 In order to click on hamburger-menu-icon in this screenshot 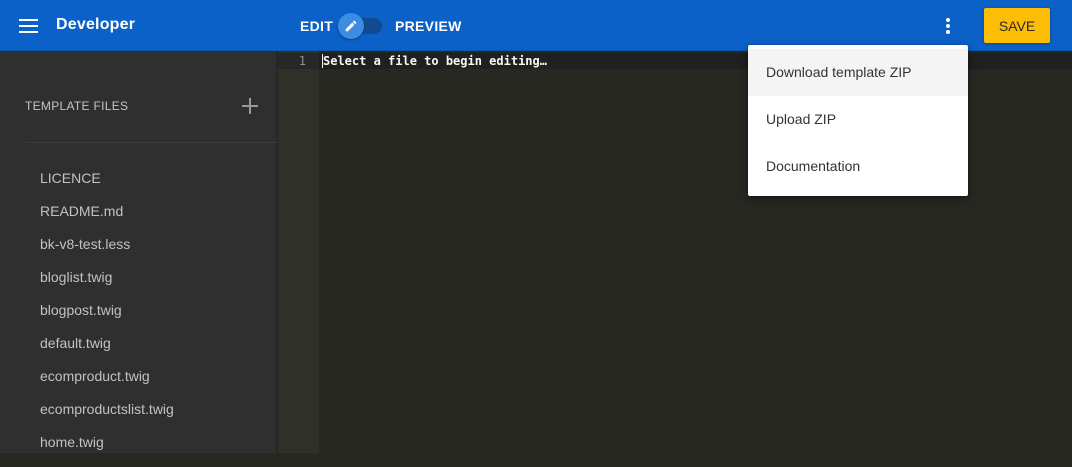, I will do `click(29, 26)`.